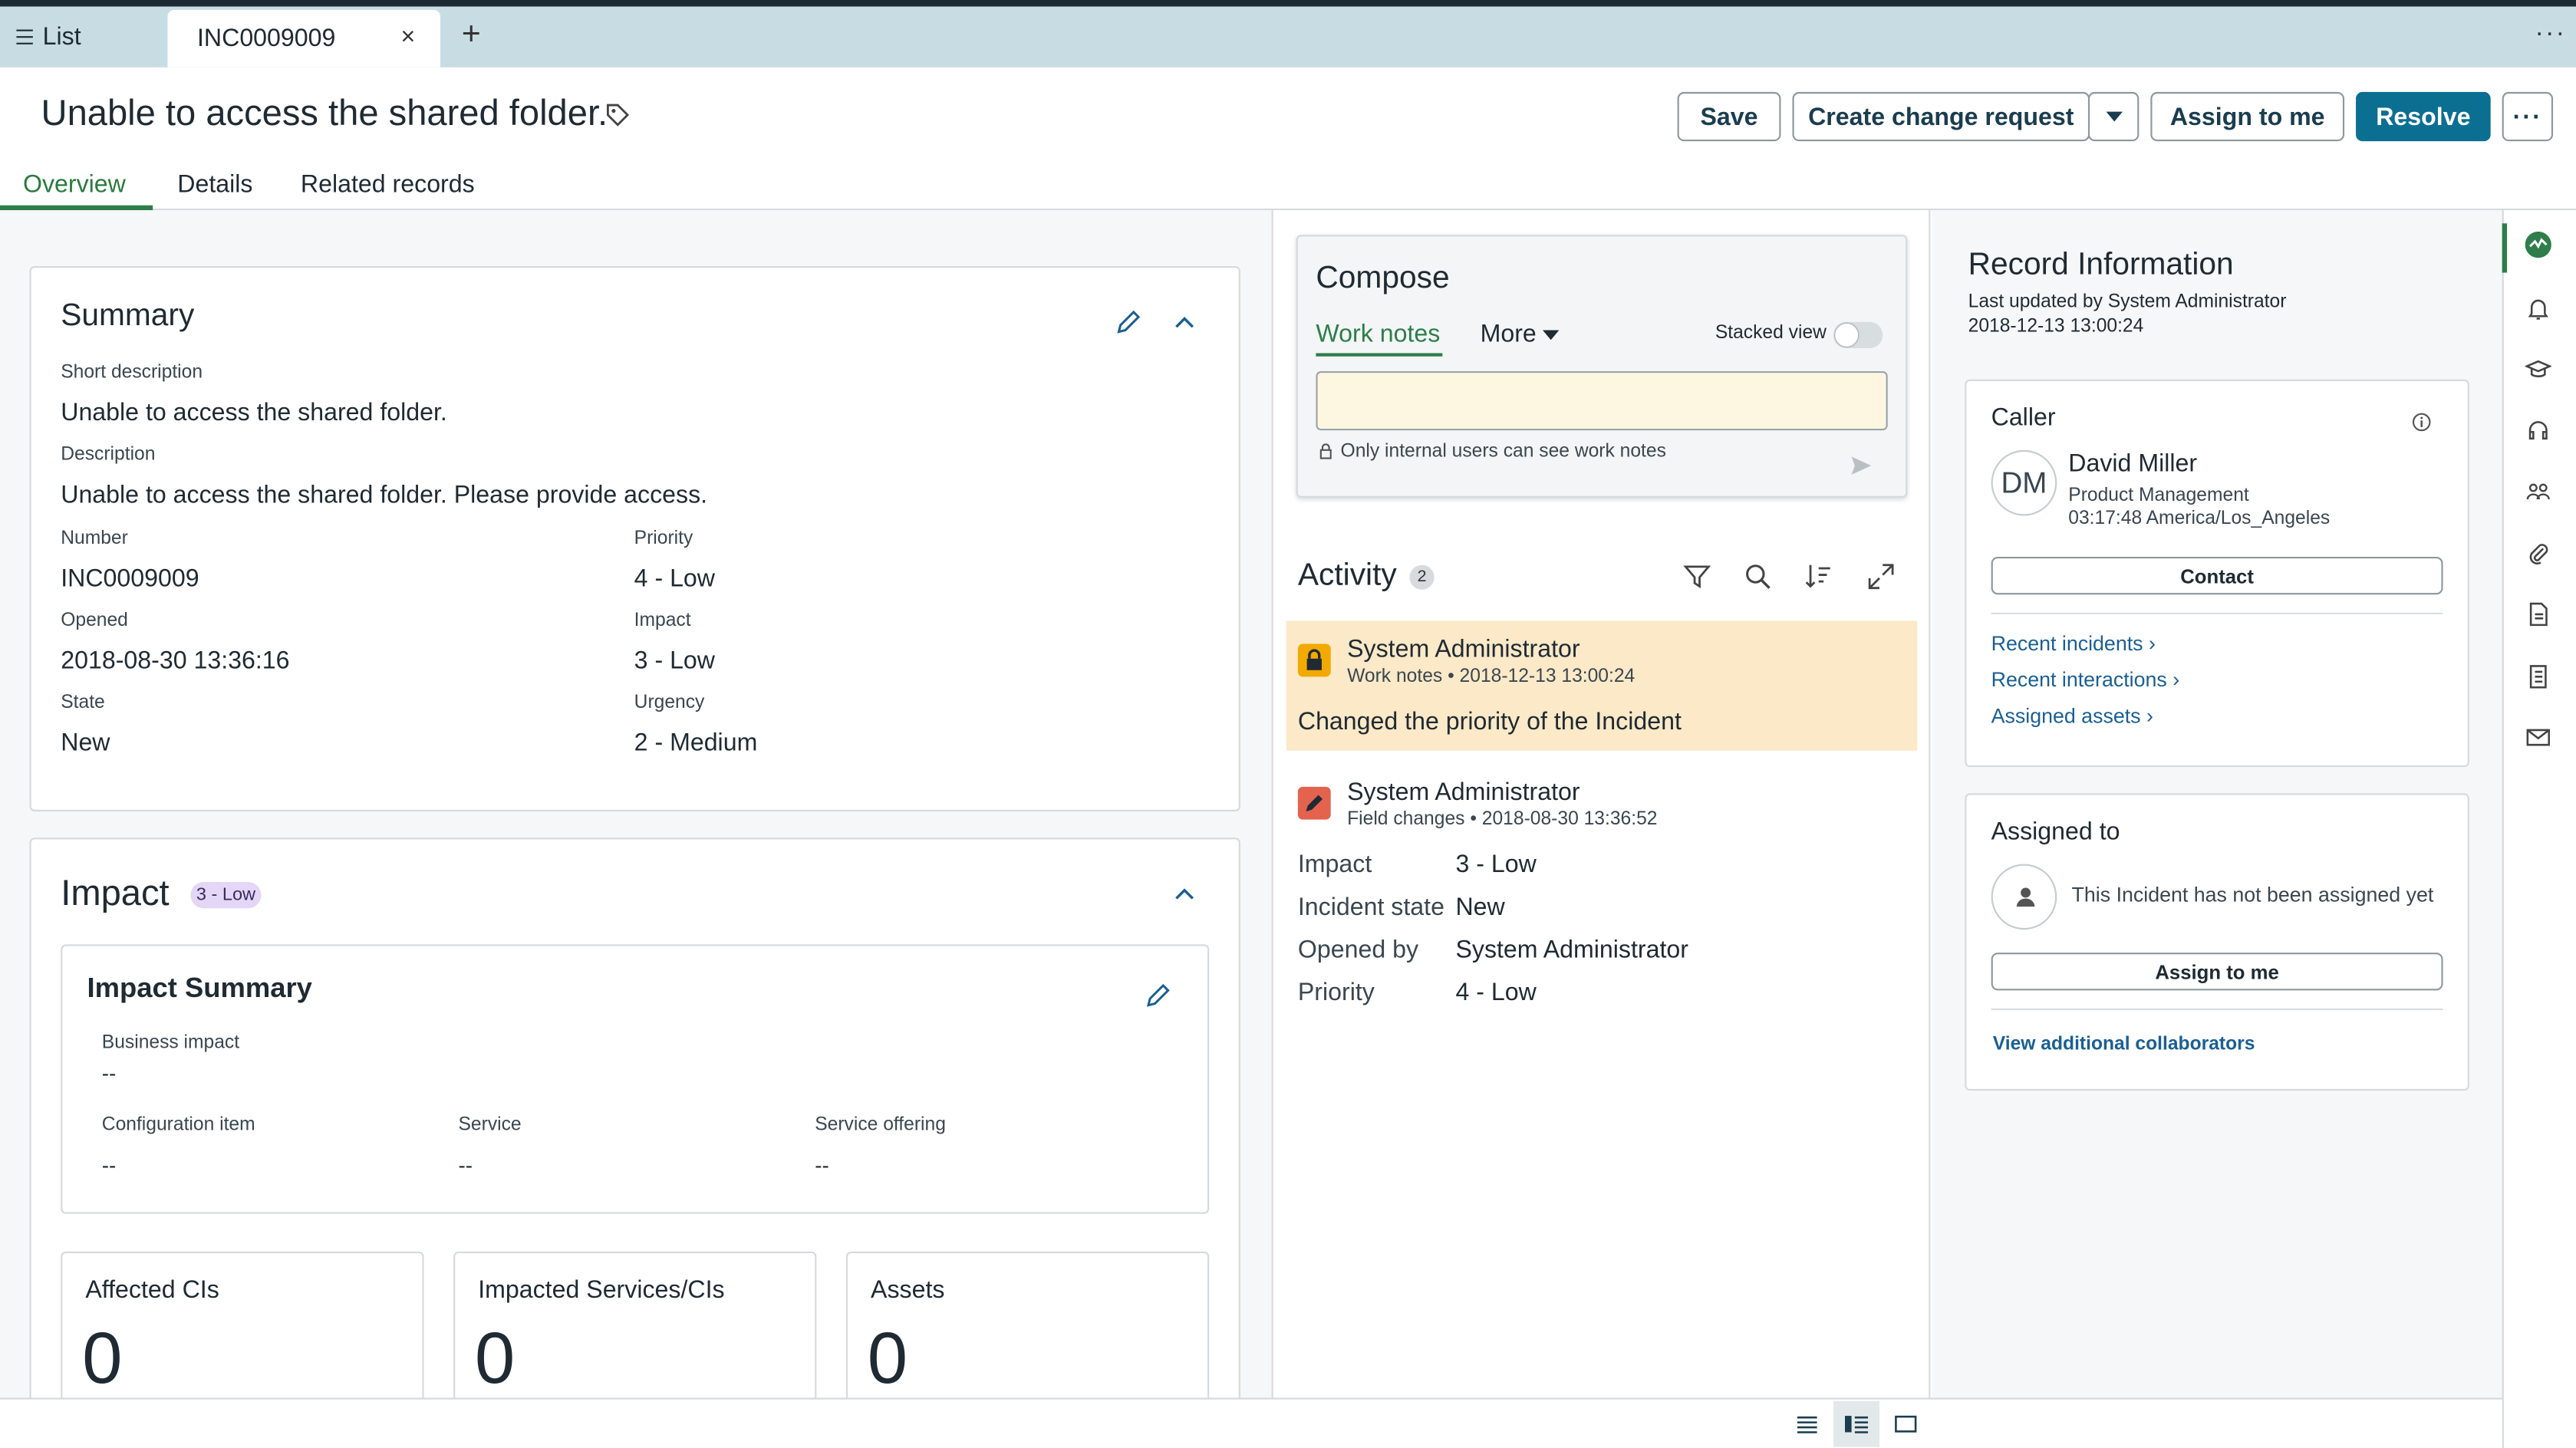 The height and width of the screenshot is (1448, 2576). Describe the element at coordinates (2505, 248) in the screenshot. I see `rail-active-indicator` at that location.